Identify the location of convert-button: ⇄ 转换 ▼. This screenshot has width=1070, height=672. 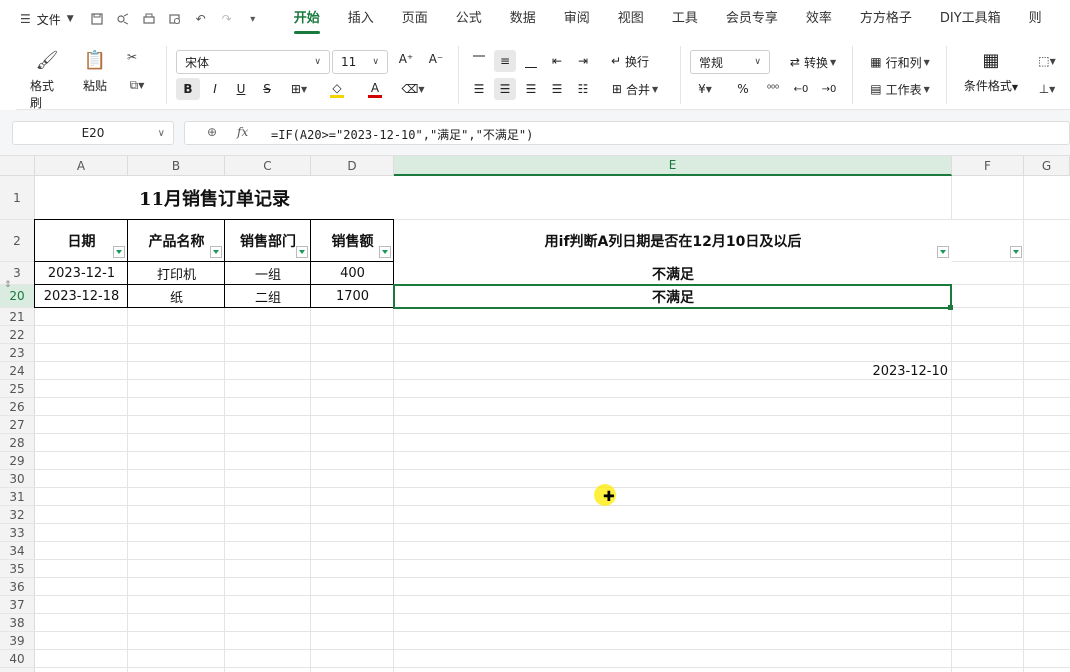
(813, 62).